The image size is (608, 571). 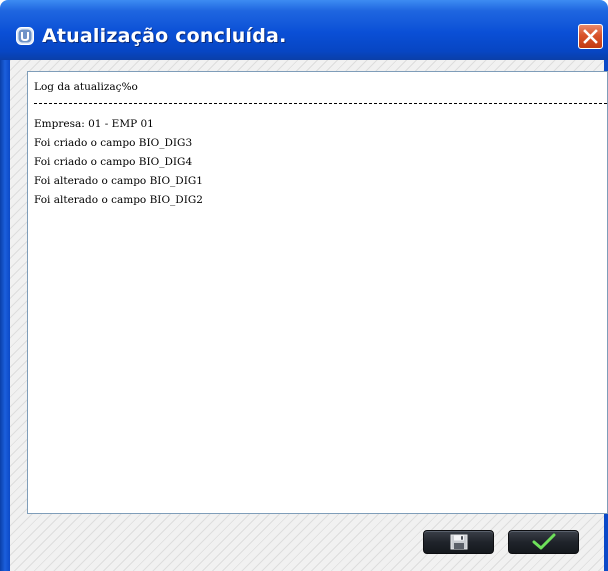 What do you see at coordinates (25, 36) in the screenshot?
I see `update-app-icon` at bounding box center [25, 36].